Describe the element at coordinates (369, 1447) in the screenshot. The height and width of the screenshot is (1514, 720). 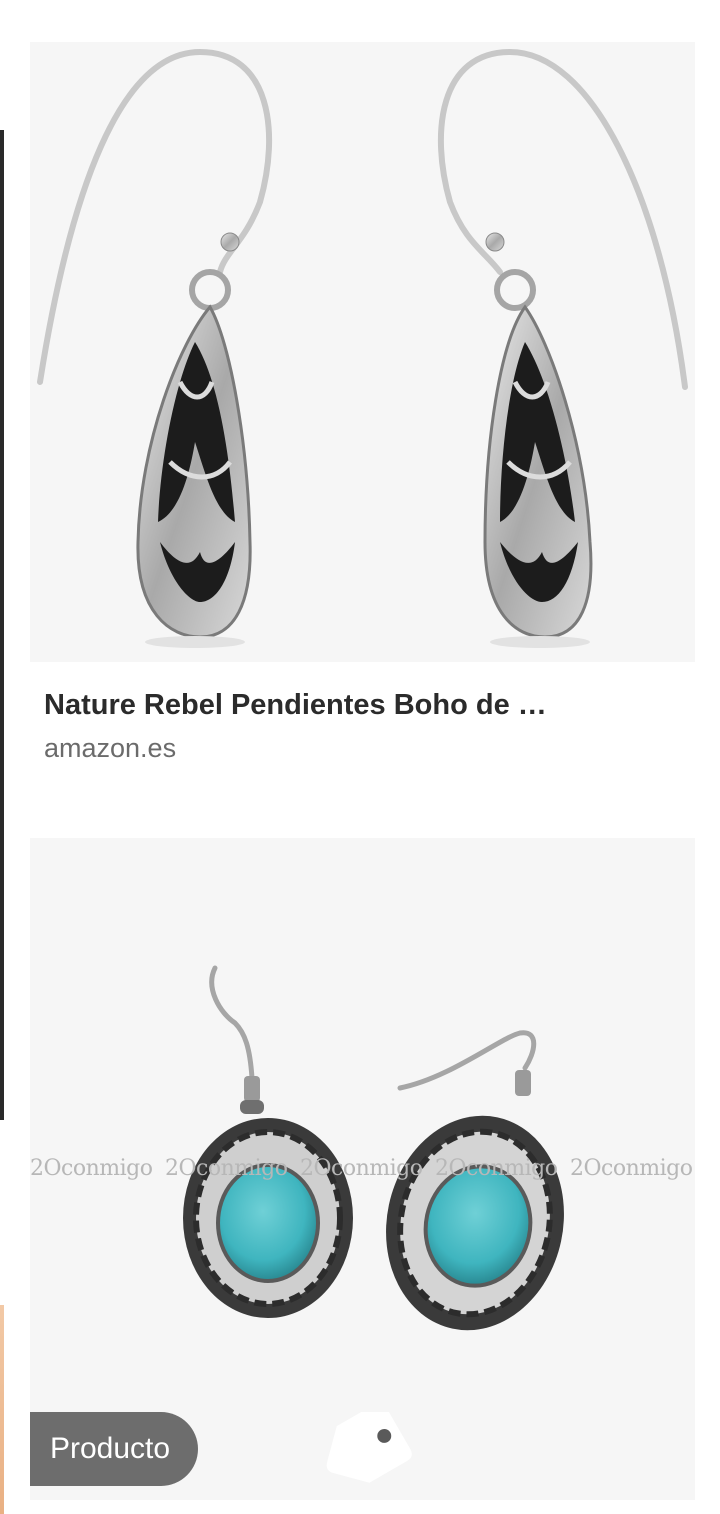
I see `tag-icon` at that location.